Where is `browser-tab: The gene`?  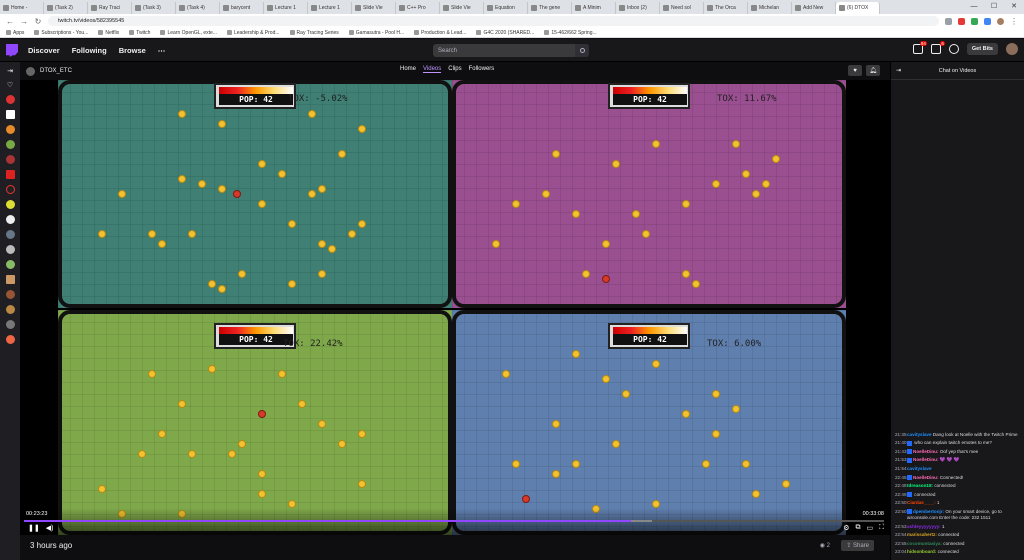 browser-tab: The gene is located at coordinates (550, 8).